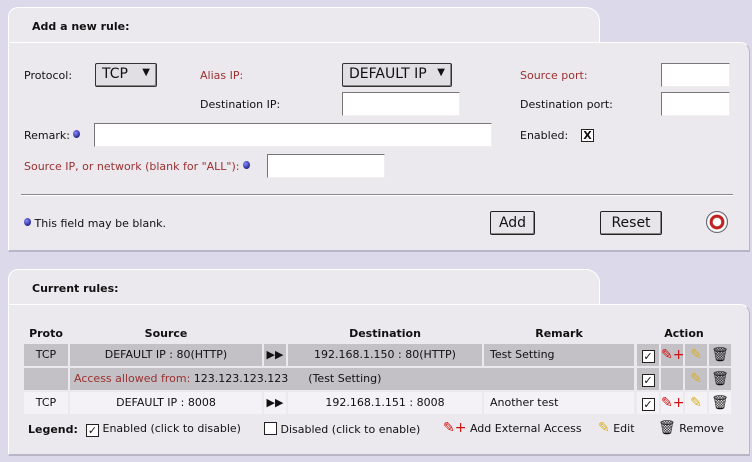  Describe the element at coordinates (695, 104) in the screenshot. I see `destination-port-input` at that location.